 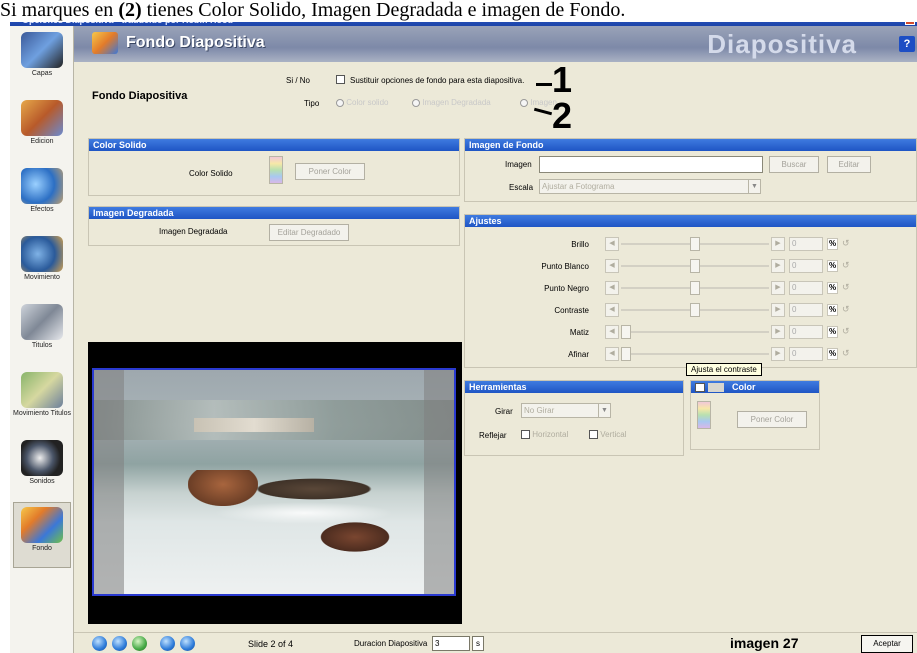 I want to click on girar-select: No Girar ▼, so click(x=566, y=410).